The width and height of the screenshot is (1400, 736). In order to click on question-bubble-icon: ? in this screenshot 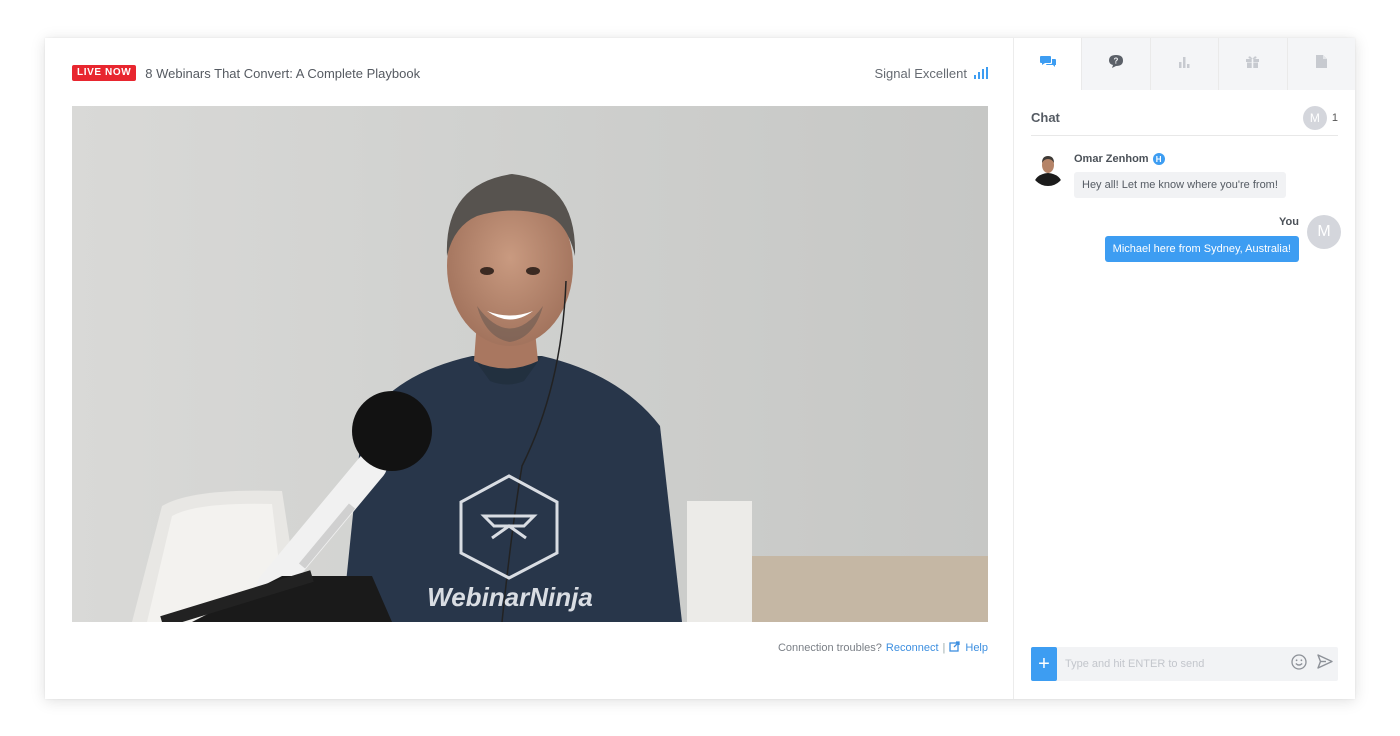, I will do `click(1116, 64)`.